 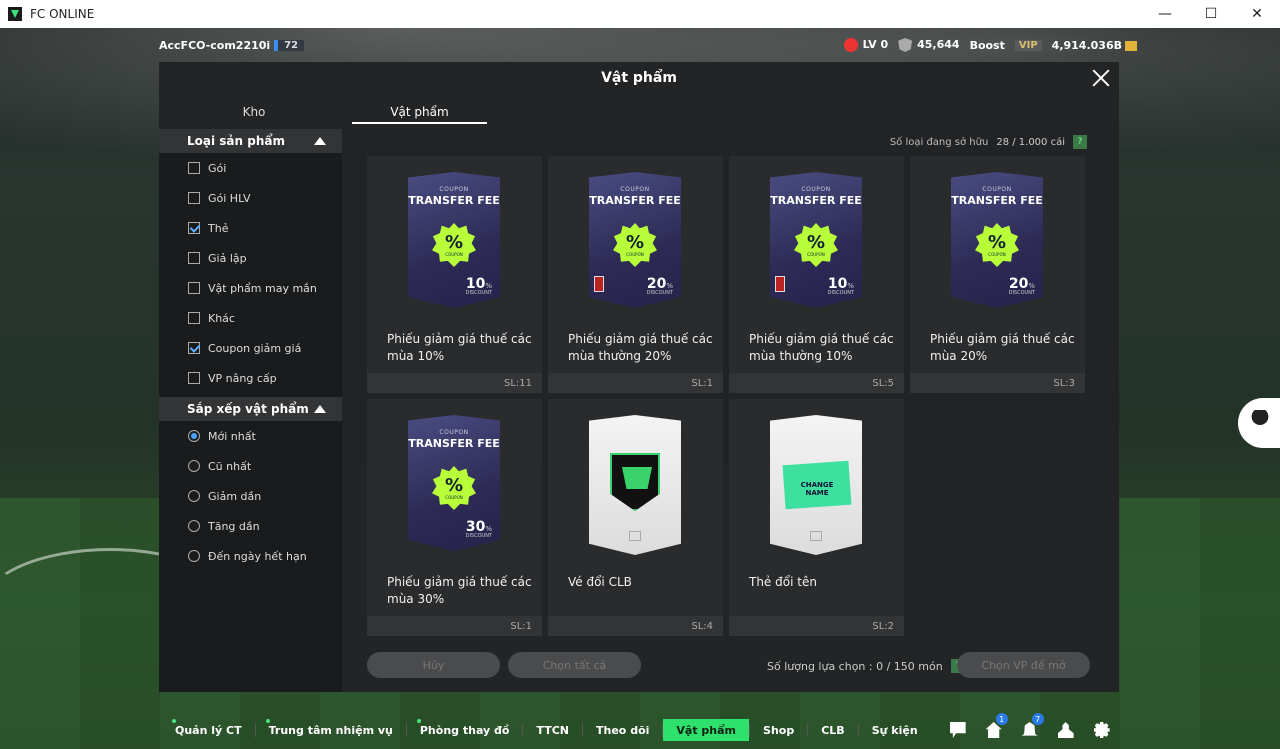 I want to click on item-name: Thẻ đổi tên, so click(x=783, y=582).